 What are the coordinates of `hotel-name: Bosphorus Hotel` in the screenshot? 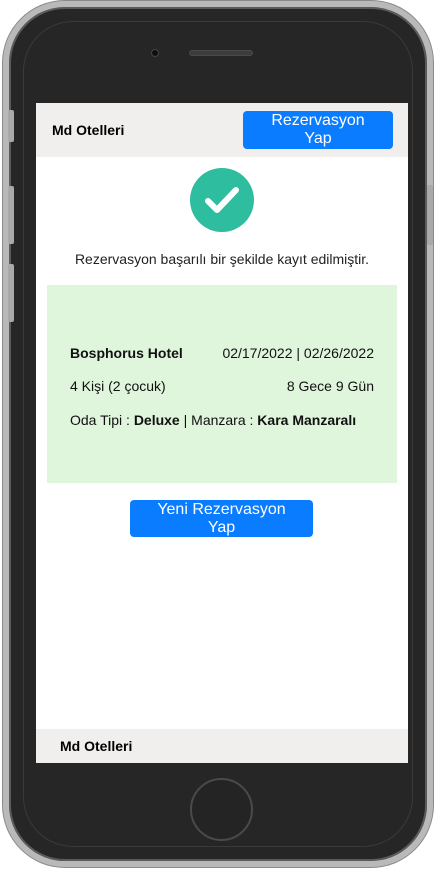 It's located at (126, 353).